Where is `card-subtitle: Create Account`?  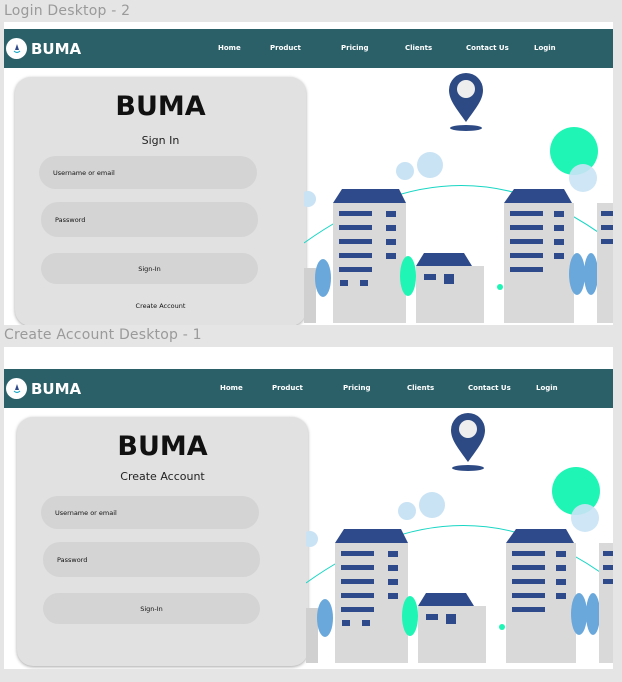 card-subtitle: Create Account is located at coordinates (162, 476).